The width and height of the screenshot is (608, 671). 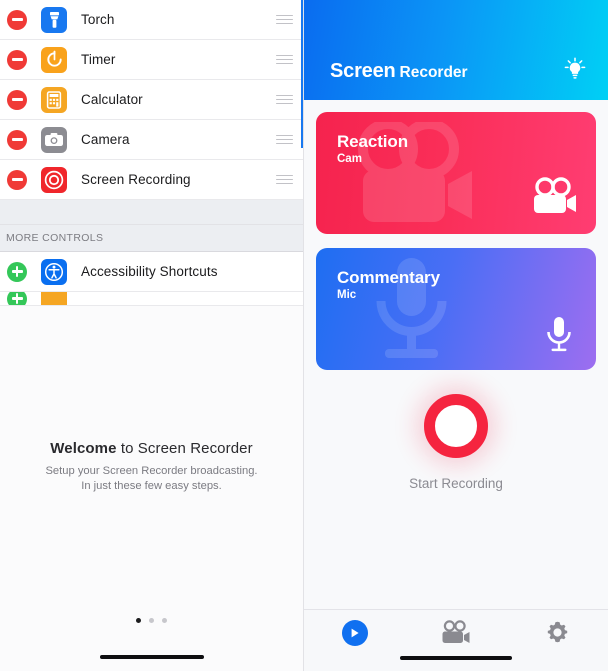 I want to click on start-recording-button, so click(x=456, y=426).